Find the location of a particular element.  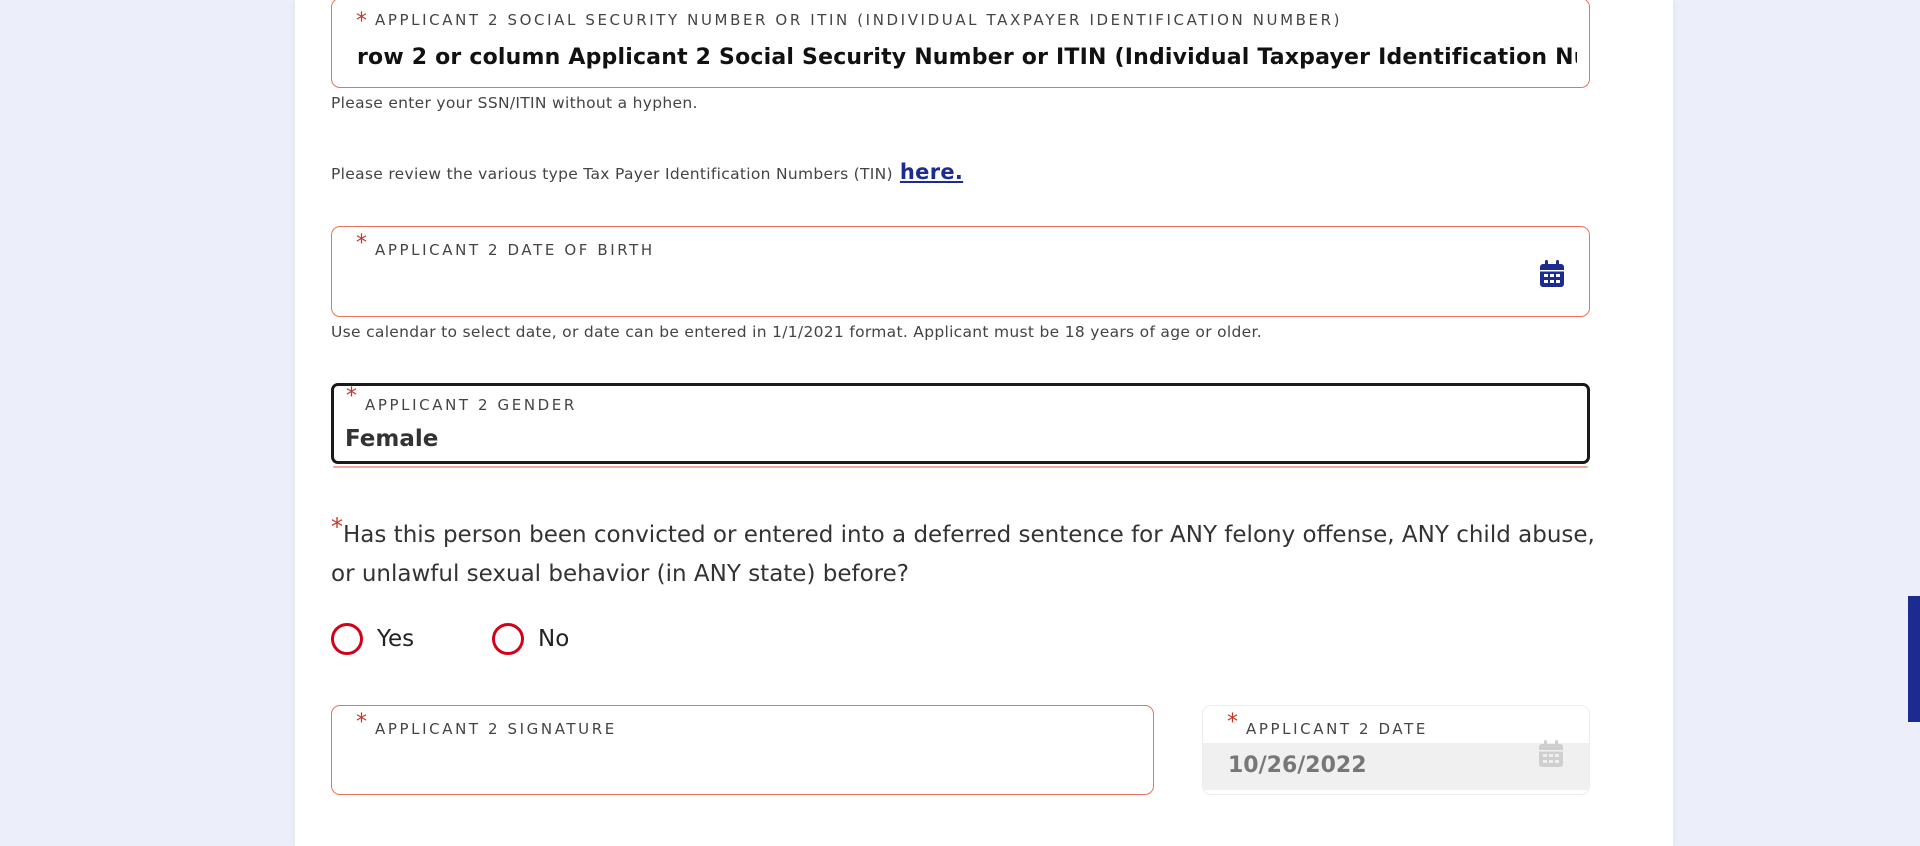

gender-value: Female is located at coordinates (392, 439).